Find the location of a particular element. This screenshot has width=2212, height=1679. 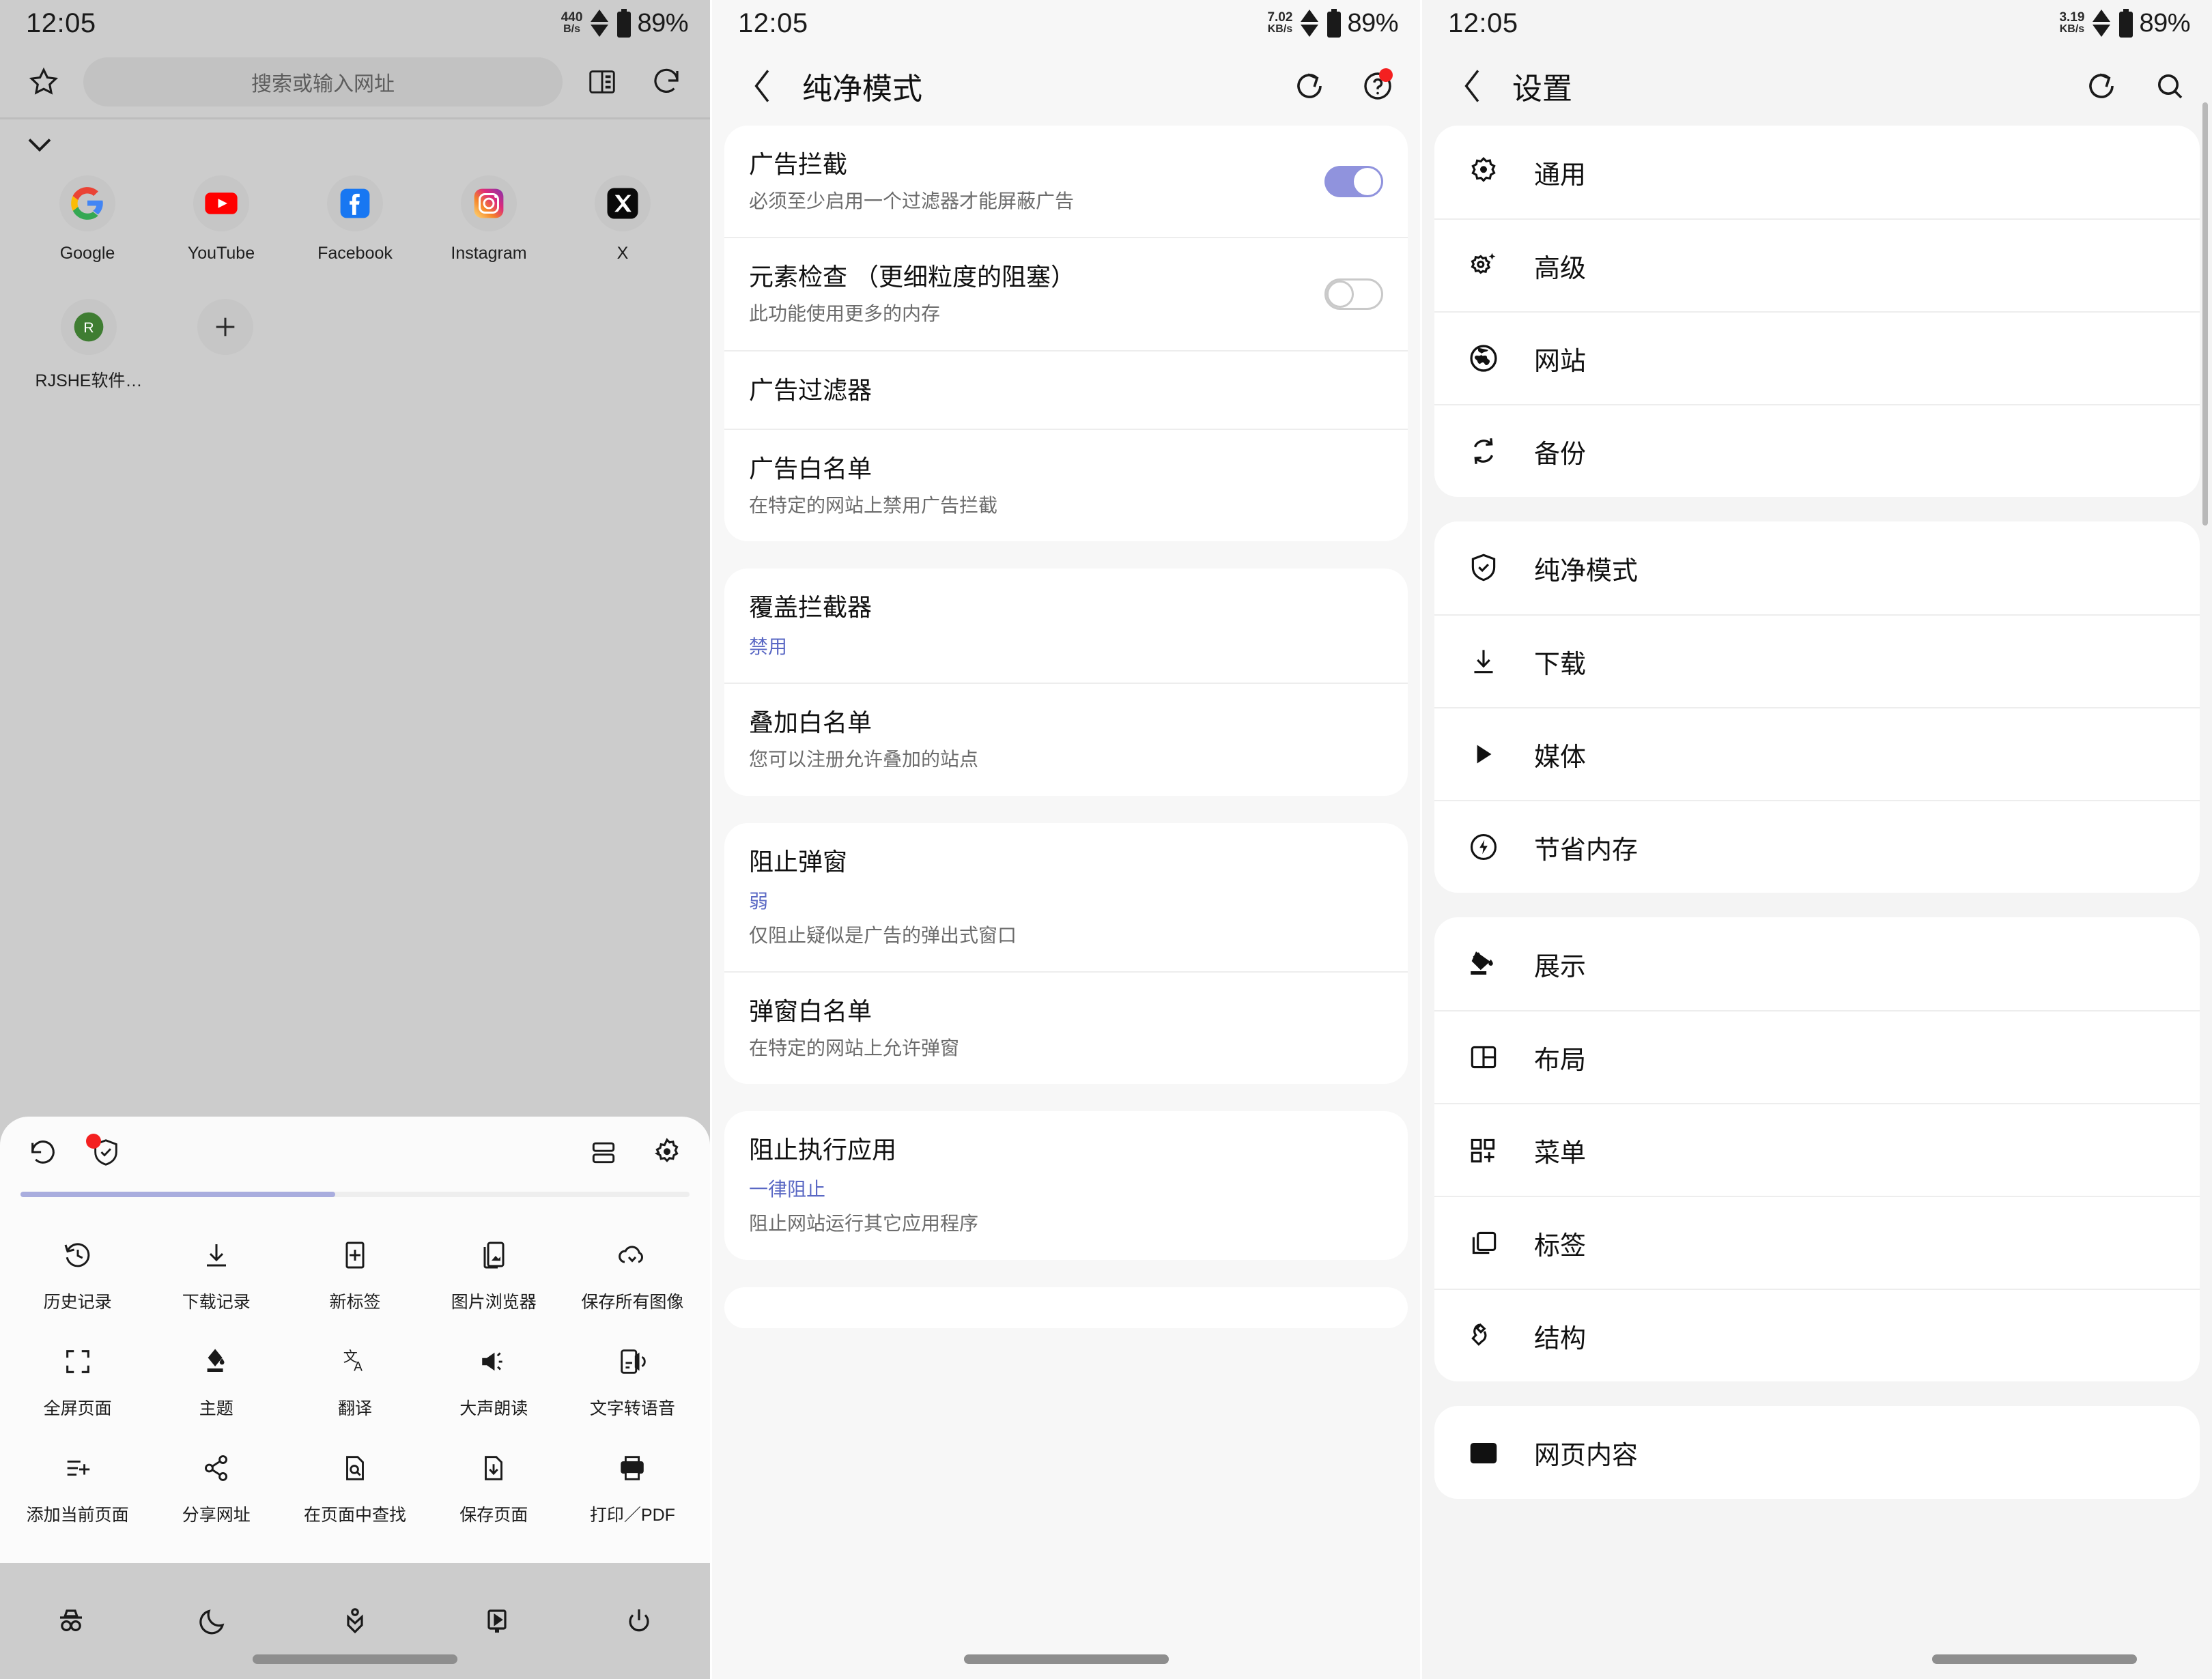

video-icon is located at coordinates (497, 1621).